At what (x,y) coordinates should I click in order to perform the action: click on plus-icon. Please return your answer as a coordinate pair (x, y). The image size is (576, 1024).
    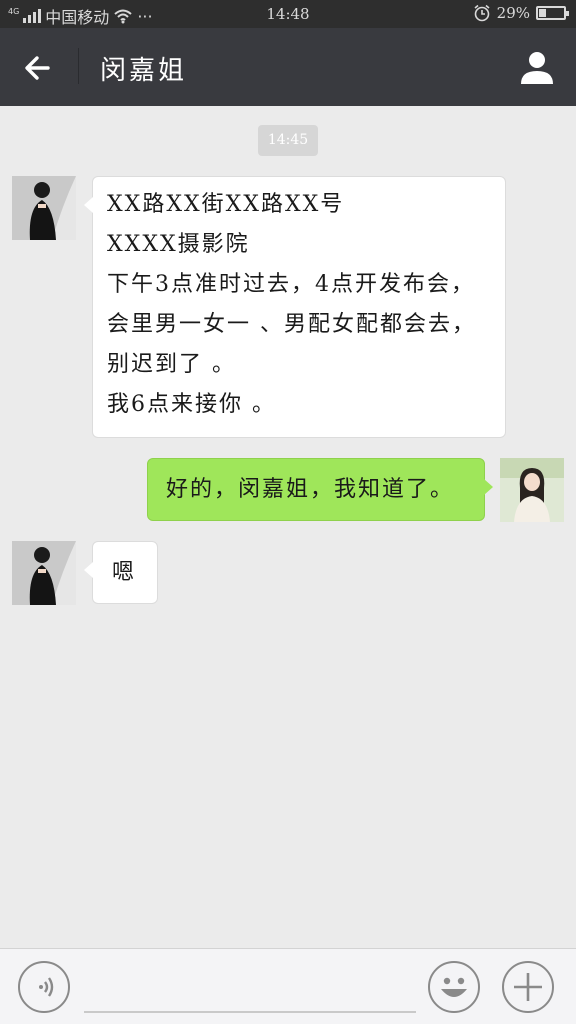
    Looking at the image, I should click on (528, 987).